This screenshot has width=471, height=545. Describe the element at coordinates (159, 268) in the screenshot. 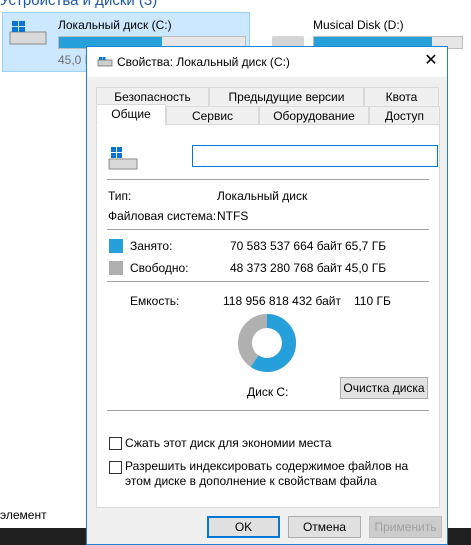

I see `free-label: Свободно:` at that location.